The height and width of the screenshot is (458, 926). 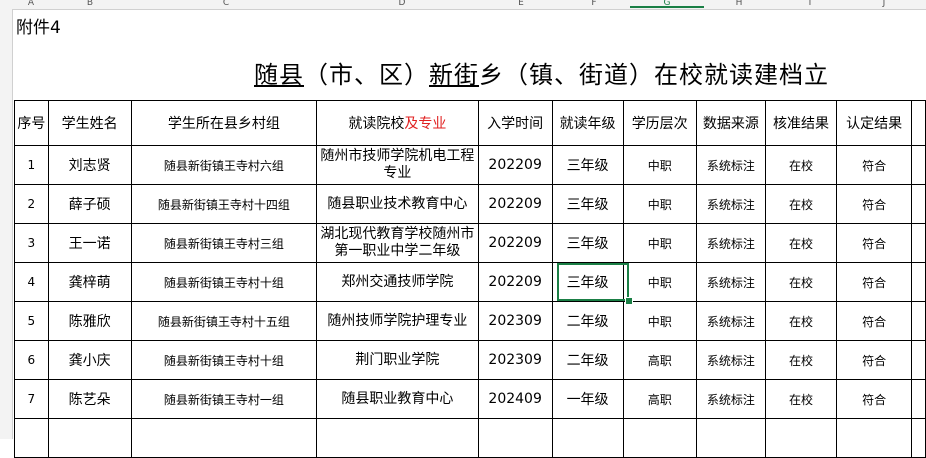 What do you see at coordinates (224, 321) in the screenshot?
I see `cell-village: 随县新街镇王寺村十五组` at bounding box center [224, 321].